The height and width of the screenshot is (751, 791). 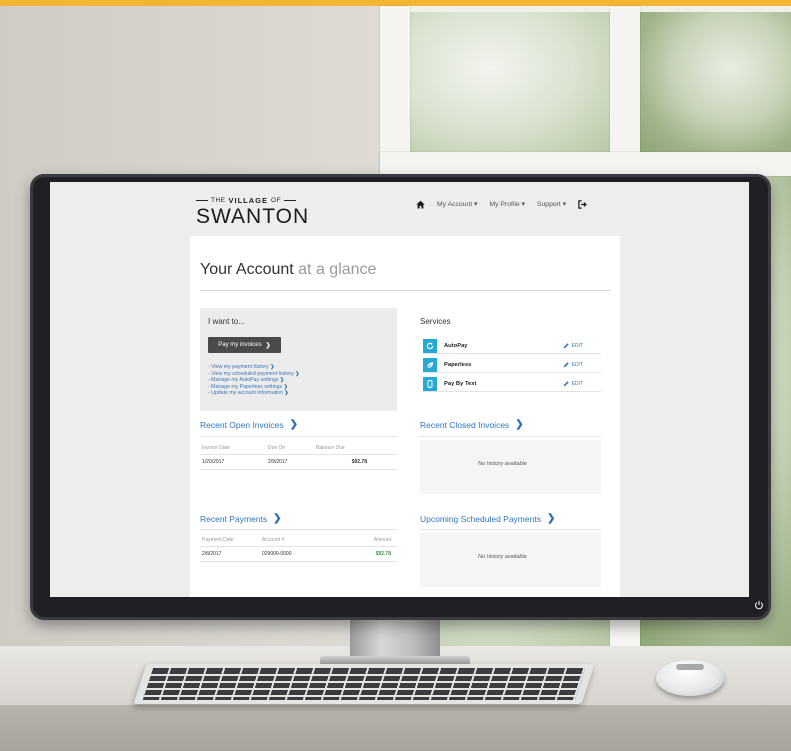 What do you see at coordinates (430, 364) in the screenshot?
I see `leaf-icon` at bounding box center [430, 364].